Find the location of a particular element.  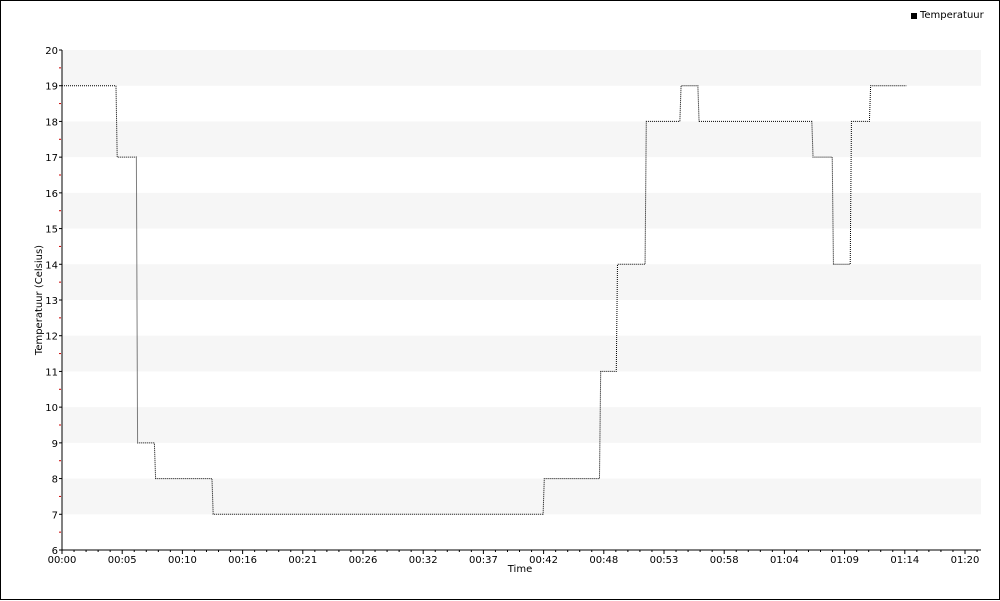

x-axis-label: Time is located at coordinates (519, 569).